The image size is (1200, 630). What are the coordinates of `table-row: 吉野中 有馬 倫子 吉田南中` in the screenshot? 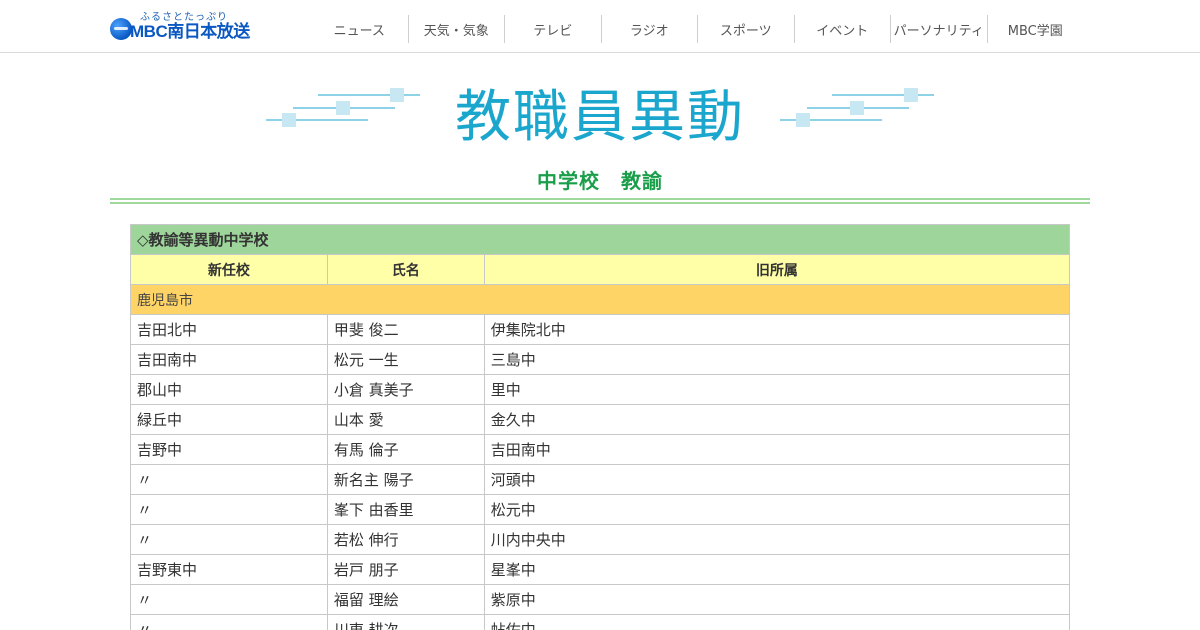 It's located at (600, 449).